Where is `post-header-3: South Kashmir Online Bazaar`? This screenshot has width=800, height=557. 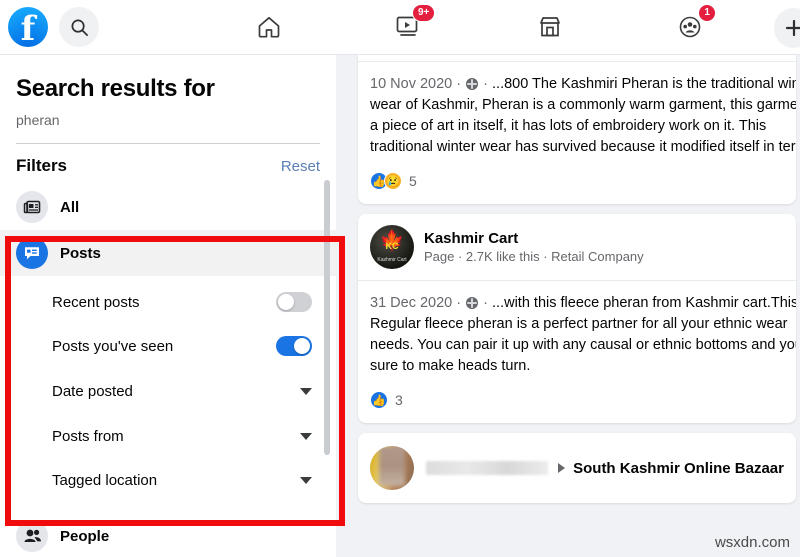
post-header-3: South Kashmir Online Bazaar is located at coordinates (577, 468).